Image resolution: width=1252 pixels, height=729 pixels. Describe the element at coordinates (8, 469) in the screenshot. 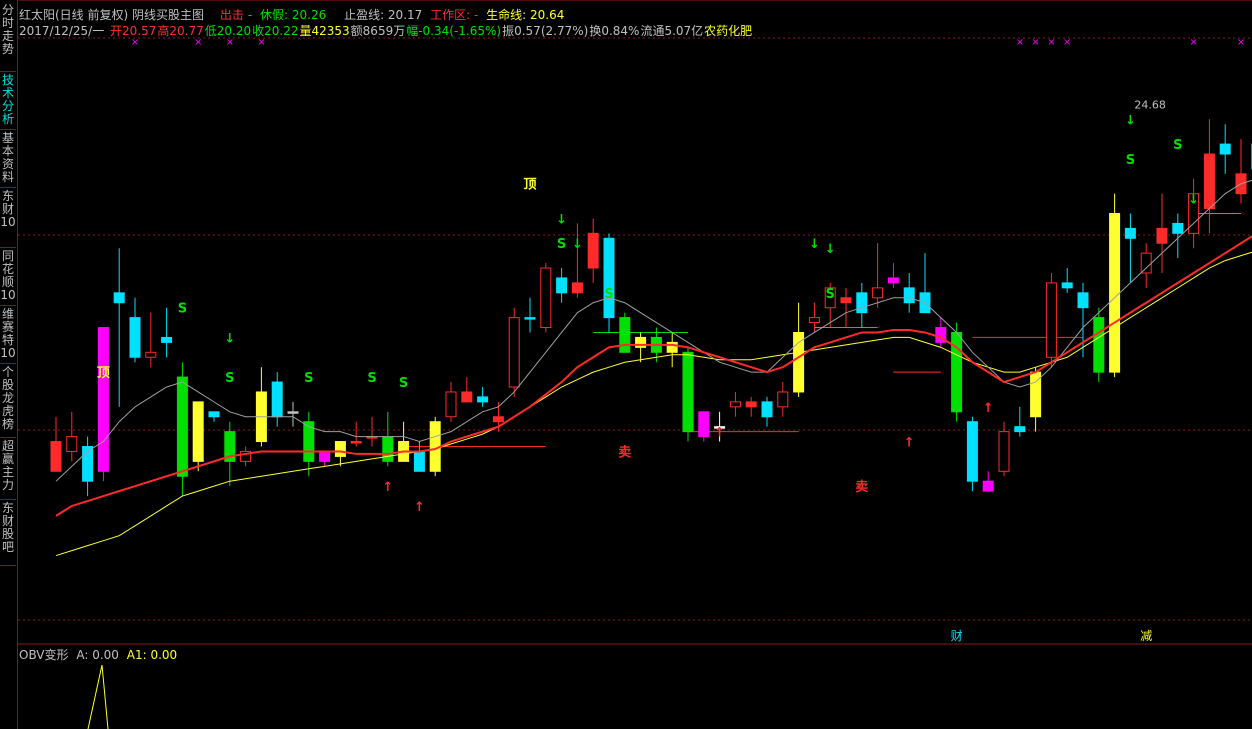

I see `sidebar-tab-7: 超赢主力` at that location.